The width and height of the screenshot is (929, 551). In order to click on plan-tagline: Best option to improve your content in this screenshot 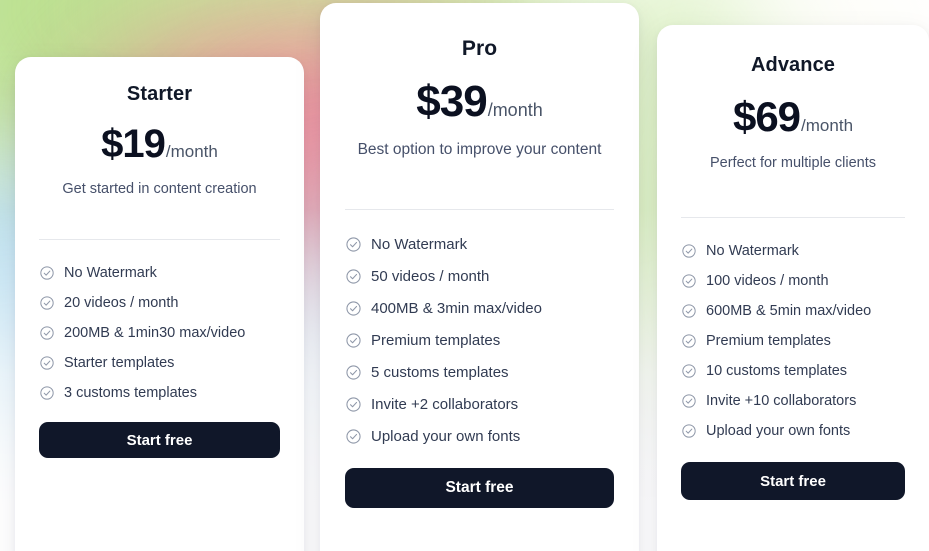, I will do `click(479, 149)`.